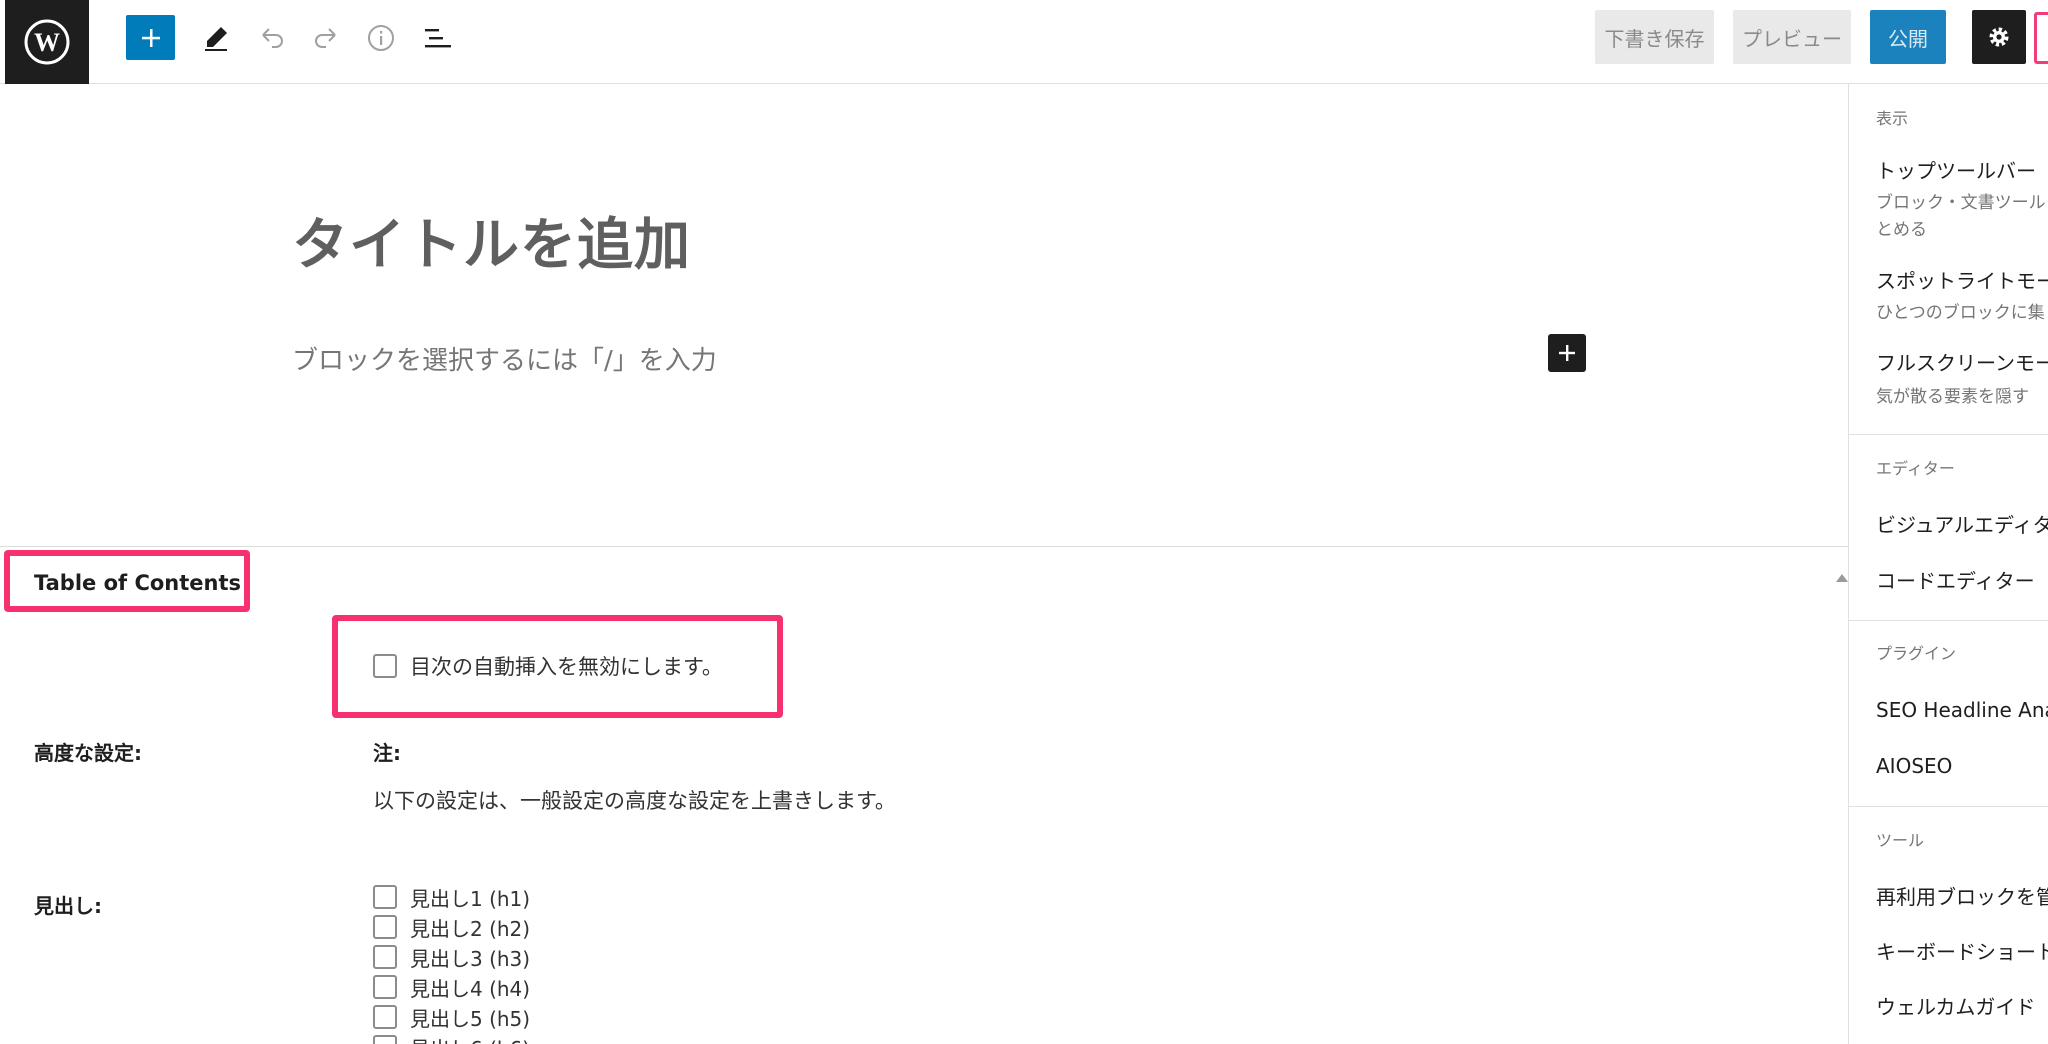 The image size is (2048, 1044). What do you see at coordinates (1654, 37) in the screenshot?
I see `save-draft-button: 下書き保存` at bounding box center [1654, 37].